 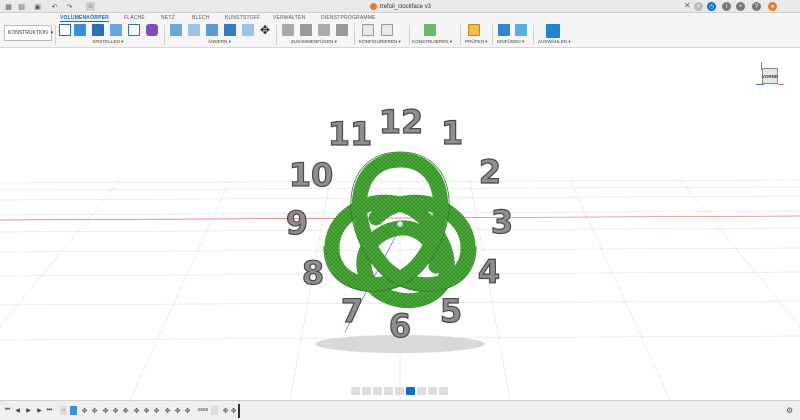 What do you see at coordinates (553, 31) in the screenshot?
I see `select-icon` at bounding box center [553, 31].